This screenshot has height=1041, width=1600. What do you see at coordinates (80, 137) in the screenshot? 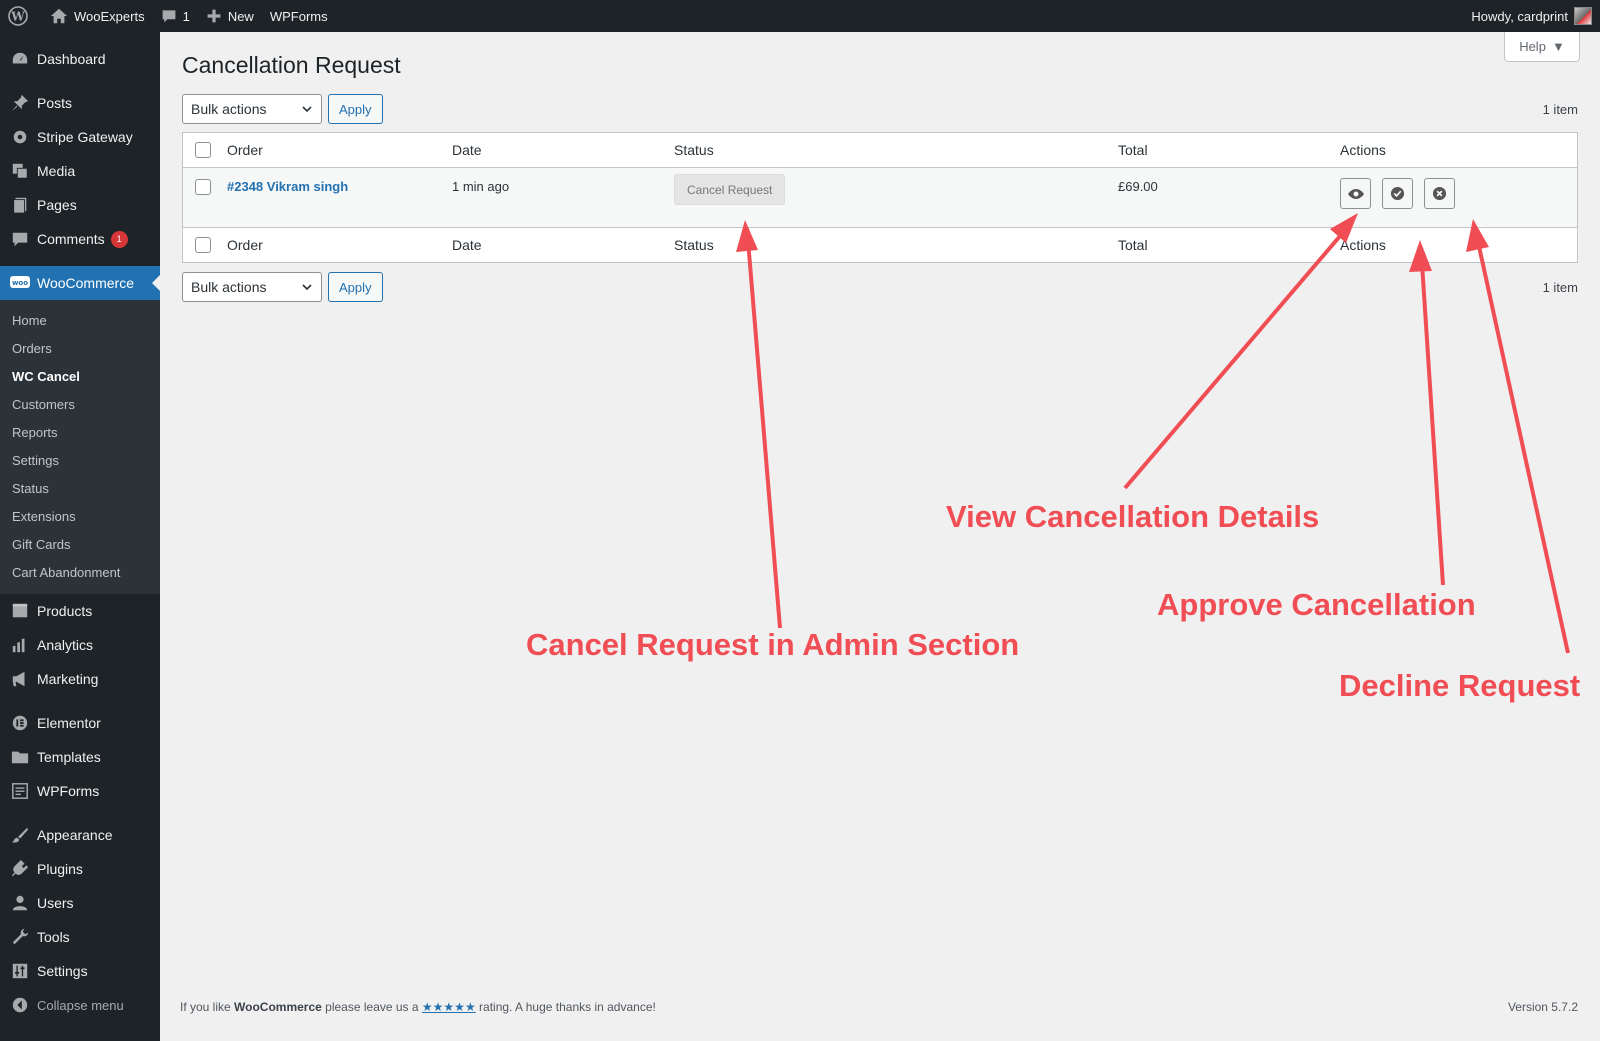
I see `sidebar-item-stripe-gateway: Stripe Gateway` at bounding box center [80, 137].